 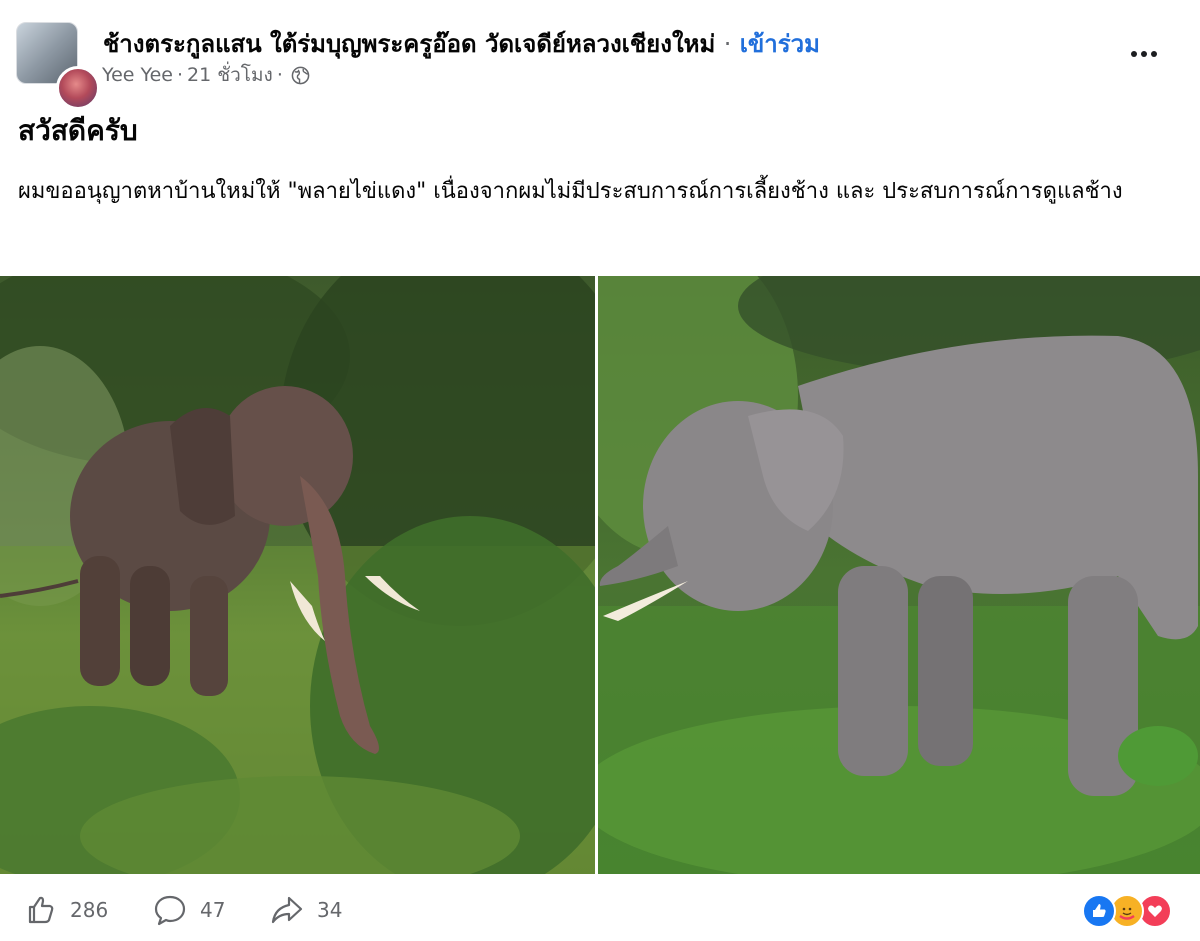 I want to click on like-button: 286, so click(x=65, y=910).